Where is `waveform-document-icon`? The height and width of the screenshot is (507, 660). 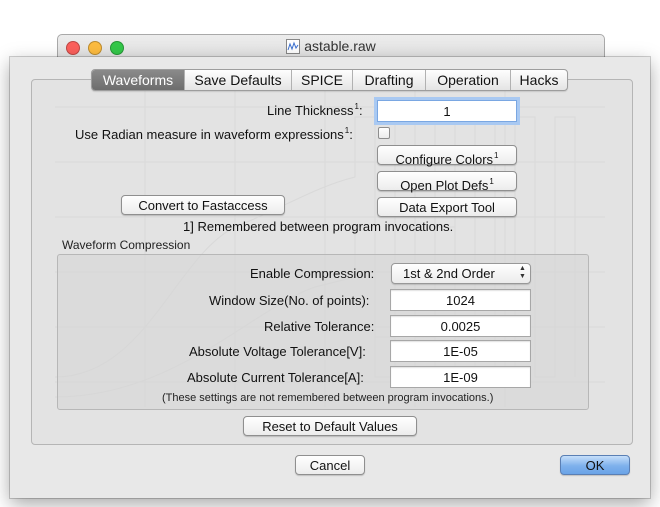
waveform-document-icon is located at coordinates (293, 46).